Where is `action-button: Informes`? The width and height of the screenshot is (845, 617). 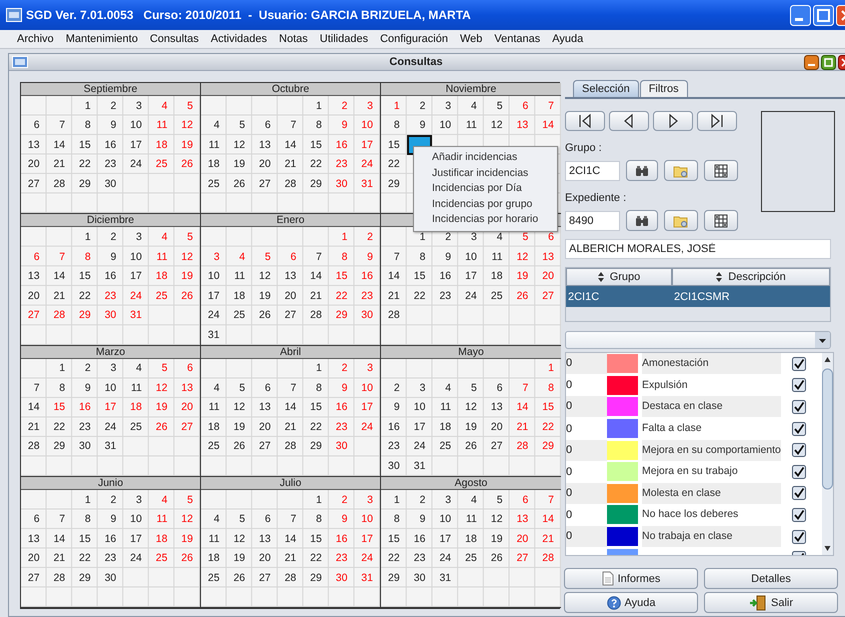 action-button: Informes is located at coordinates (631, 578).